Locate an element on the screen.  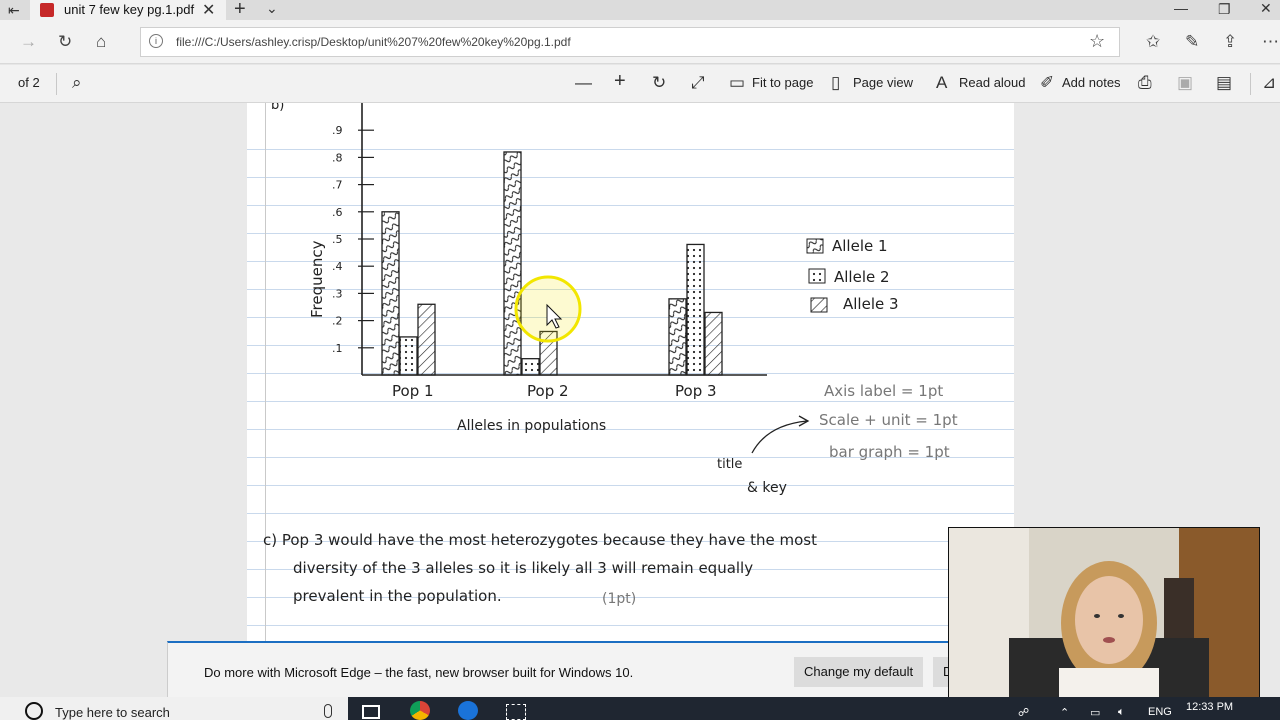
refresh-icon: ↻ is located at coordinates (65, 42).